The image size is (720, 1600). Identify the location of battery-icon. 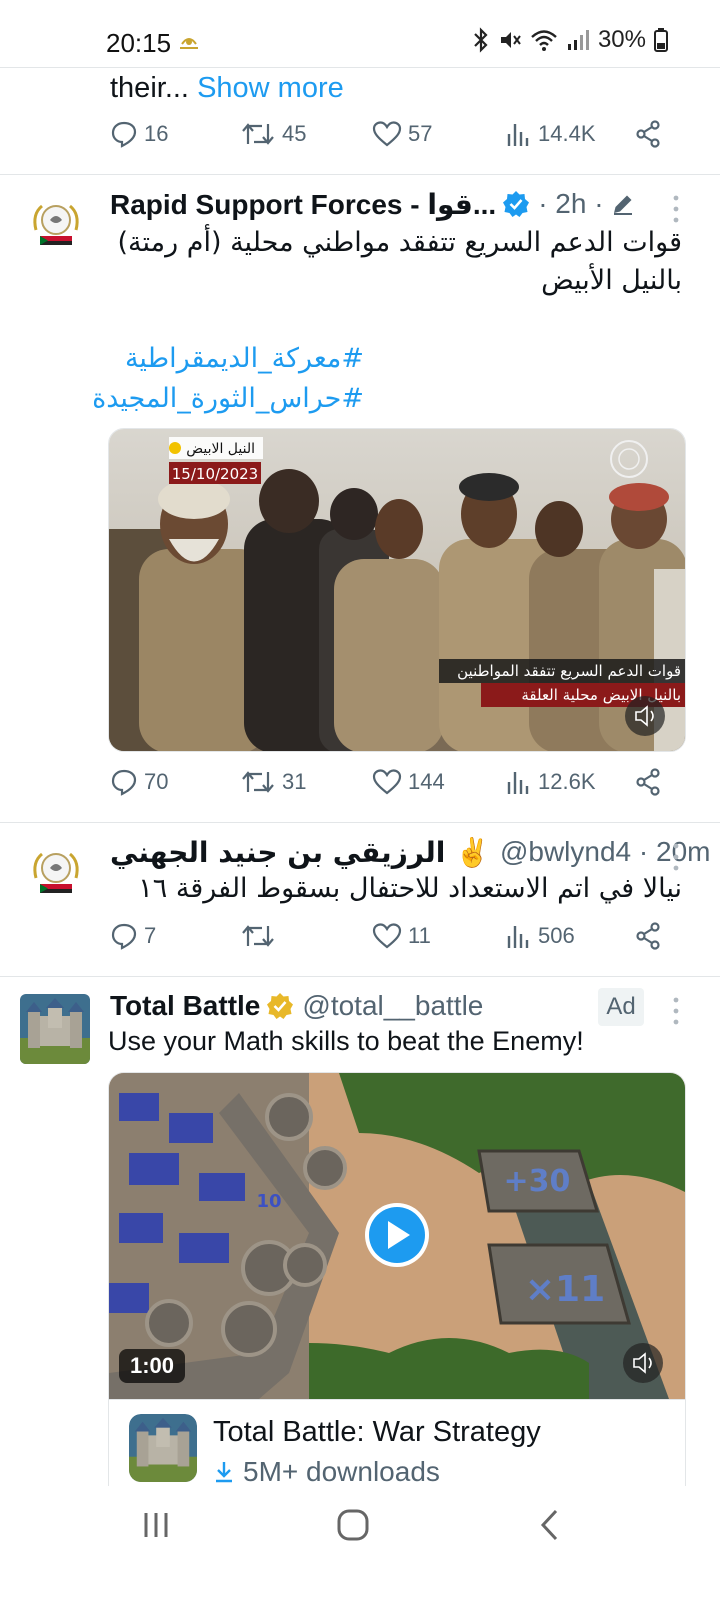
(661, 40).